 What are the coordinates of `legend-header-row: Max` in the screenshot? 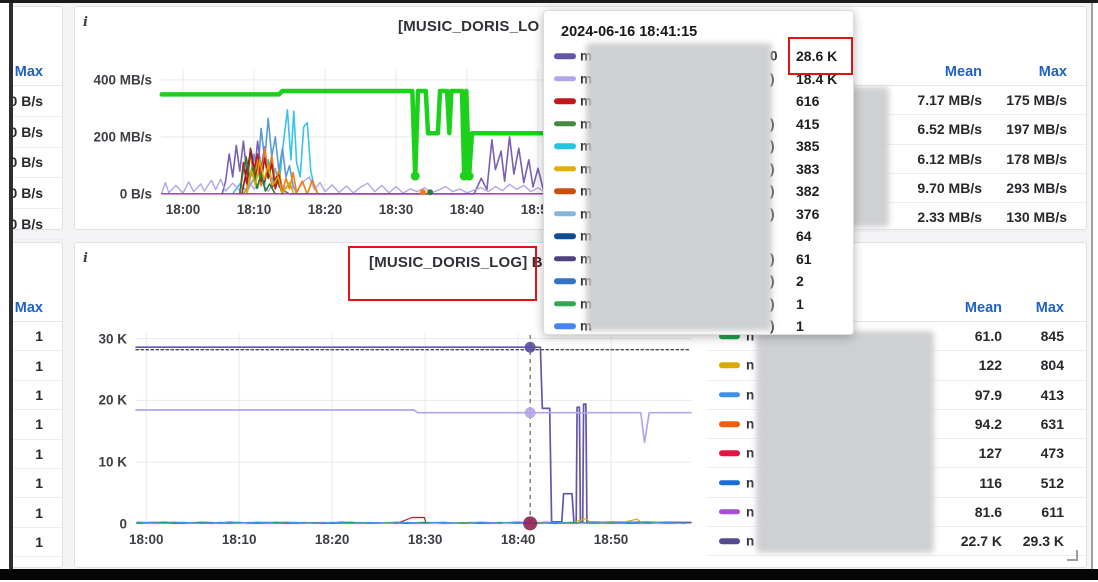 It's located at (37, 72).